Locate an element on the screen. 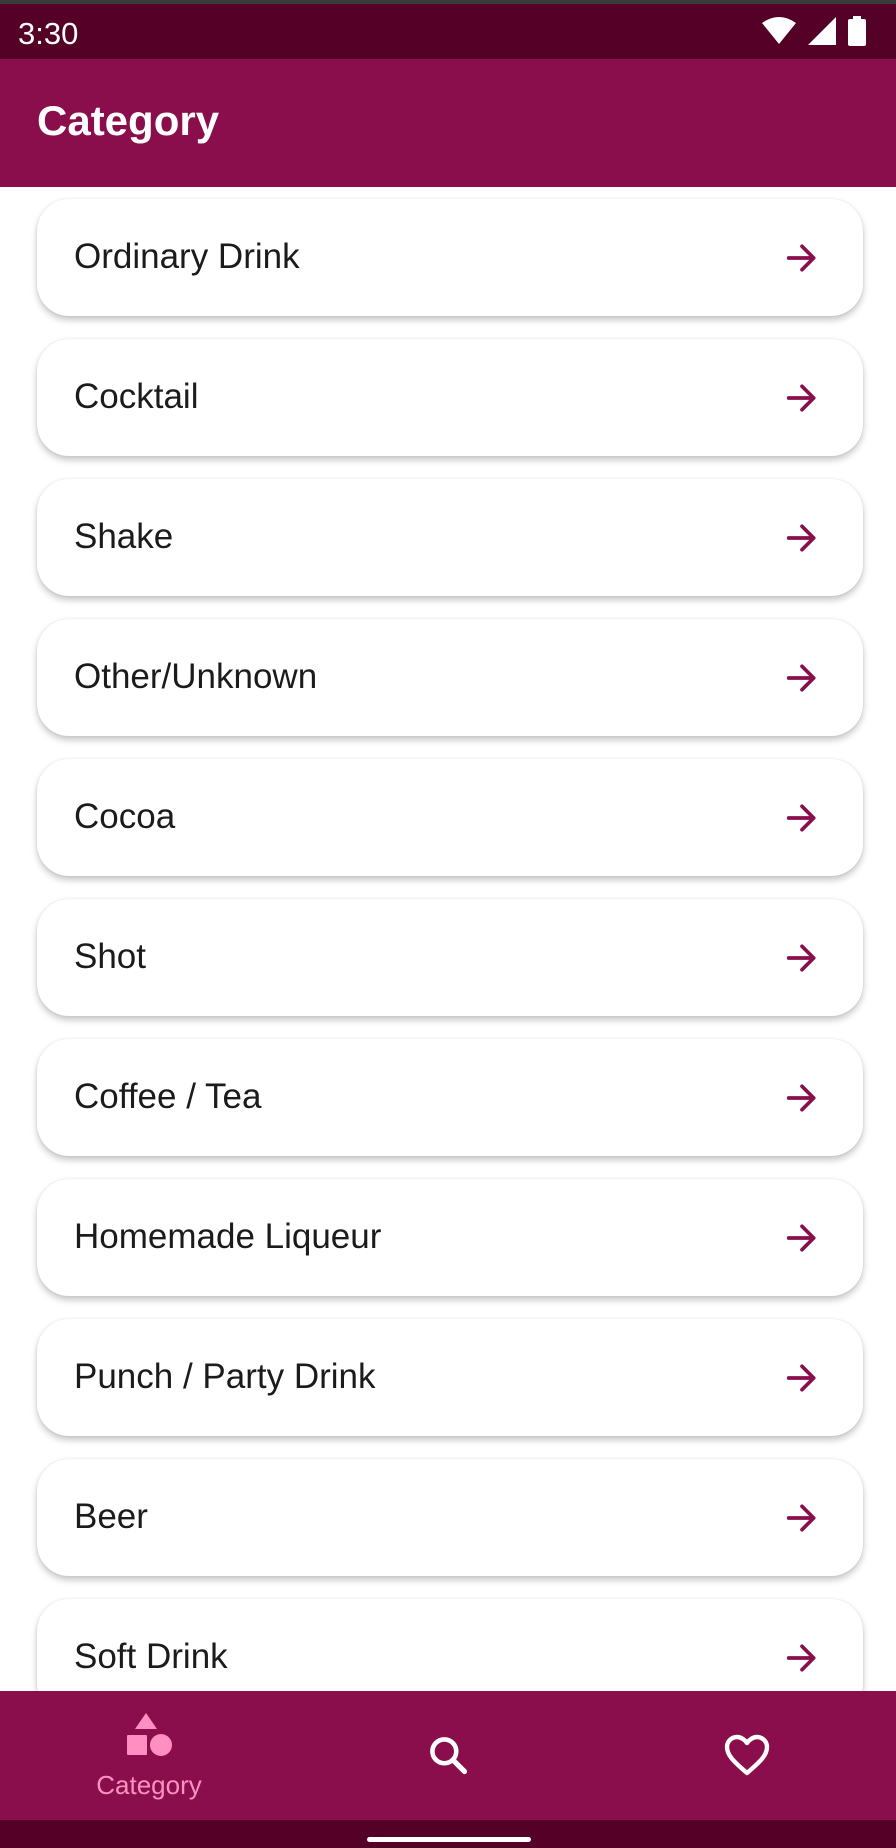 The image size is (896, 1848). nav-item-search is located at coordinates (448, 1755).